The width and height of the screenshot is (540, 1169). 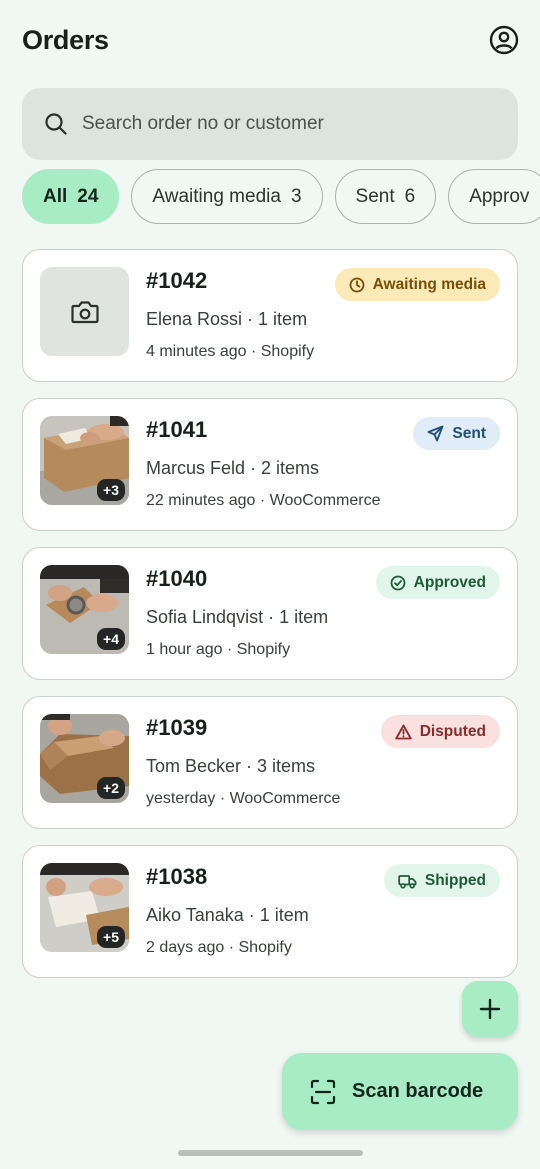 What do you see at coordinates (177, 578) in the screenshot?
I see `order-number: #1040` at bounding box center [177, 578].